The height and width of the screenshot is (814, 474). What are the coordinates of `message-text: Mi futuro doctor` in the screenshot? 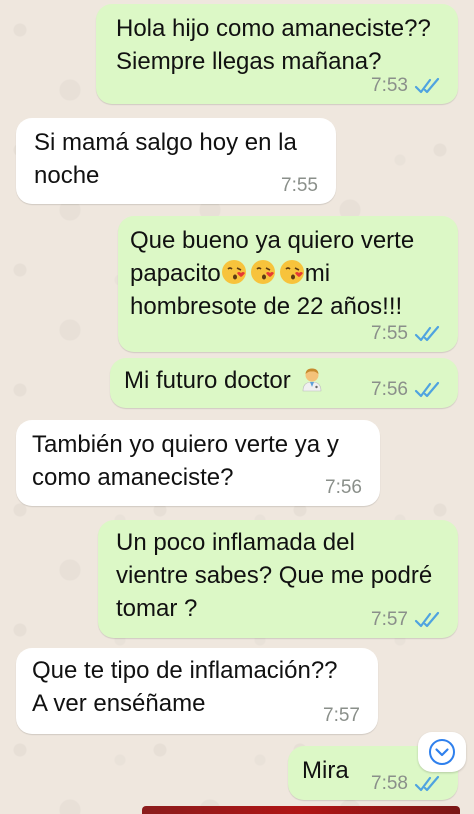 It's located at (224, 380).